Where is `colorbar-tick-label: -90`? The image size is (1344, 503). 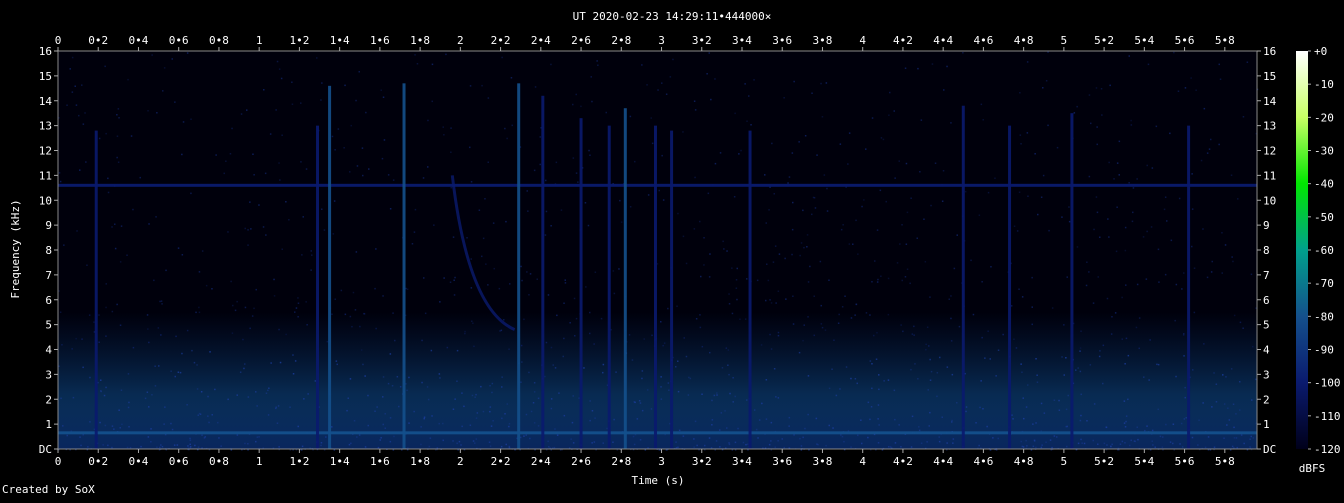 colorbar-tick-label: -90 is located at coordinates (1324, 350).